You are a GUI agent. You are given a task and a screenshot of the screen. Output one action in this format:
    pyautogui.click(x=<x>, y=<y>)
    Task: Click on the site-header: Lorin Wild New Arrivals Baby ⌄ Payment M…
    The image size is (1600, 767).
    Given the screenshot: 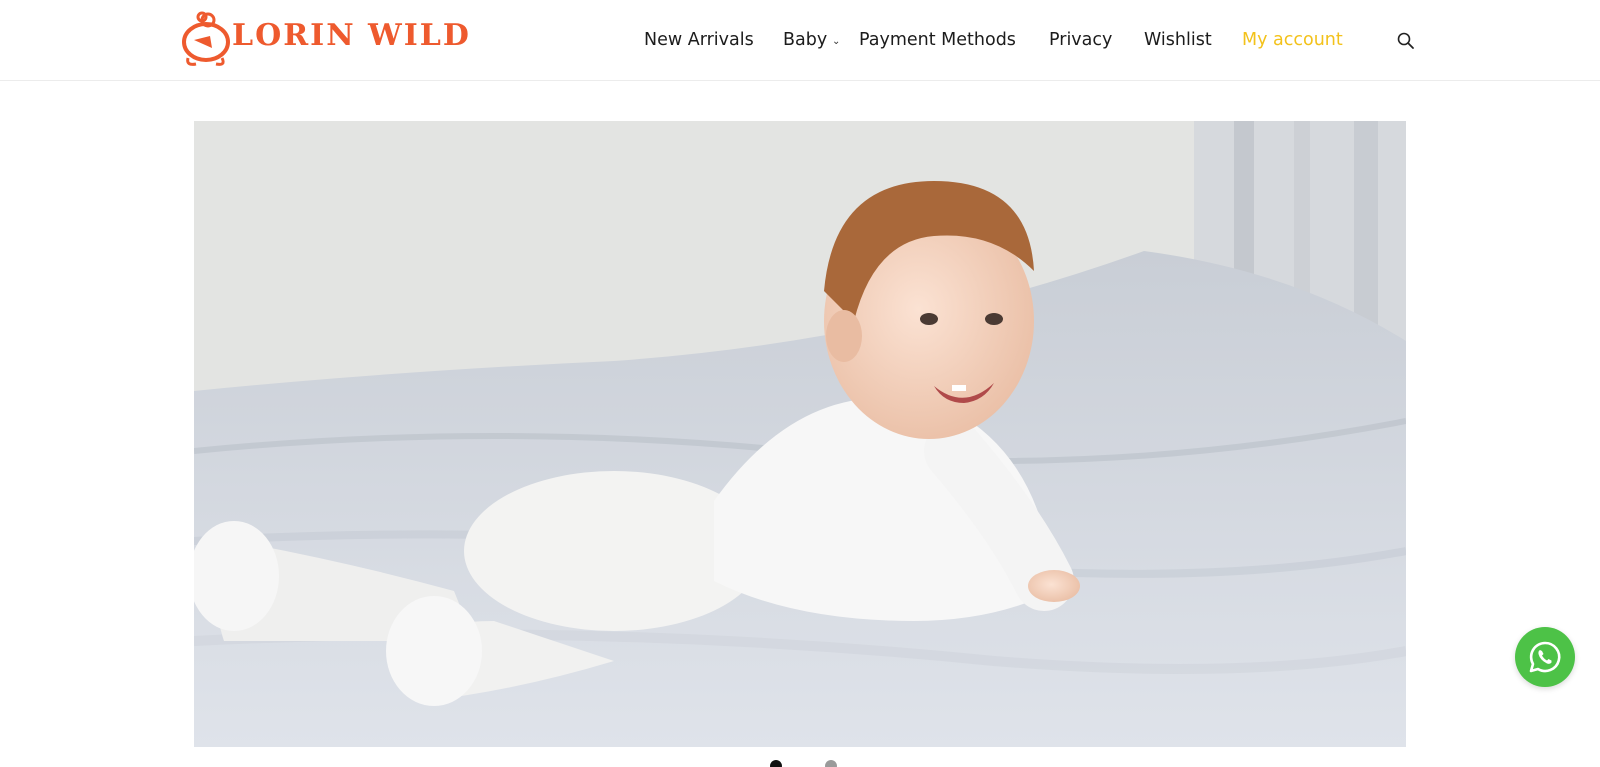 What is the action you would take?
    pyautogui.click(x=800, y=40)
    